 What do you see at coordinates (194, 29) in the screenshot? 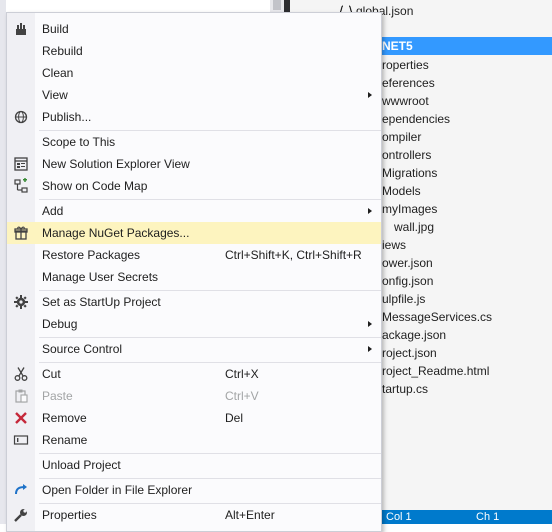
I see `menu-item-build: Build` at bounding box center [194, 29].